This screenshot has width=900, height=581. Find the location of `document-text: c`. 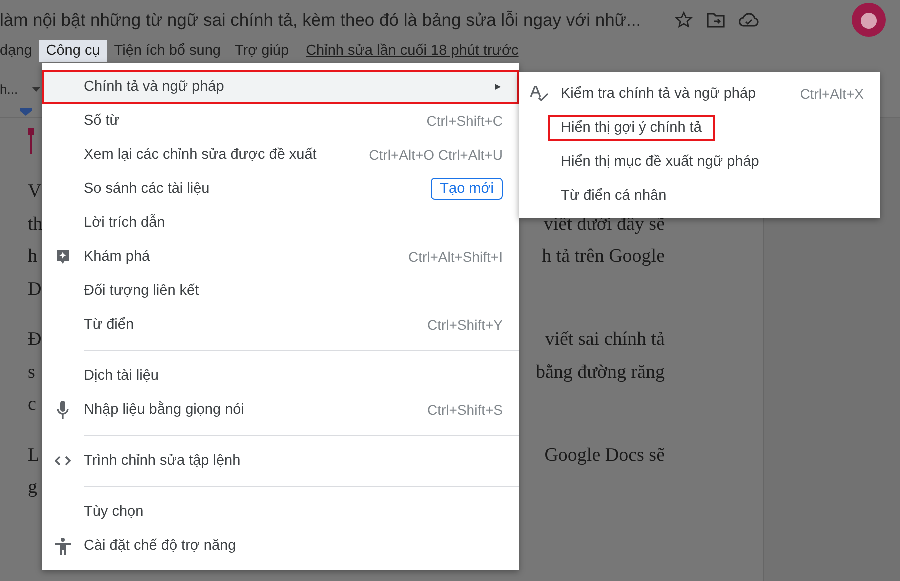

document-text: c is located at coordinates (33, 405).